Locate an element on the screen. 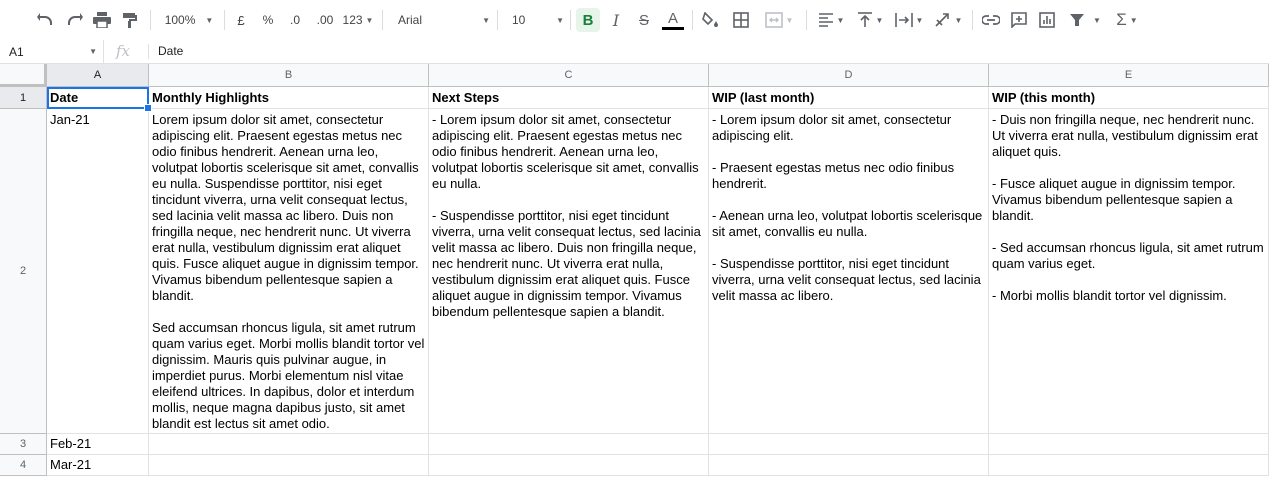 The height and width of the screenshot is (477, 1269). redo-icon is located at coordinates (74, 20).